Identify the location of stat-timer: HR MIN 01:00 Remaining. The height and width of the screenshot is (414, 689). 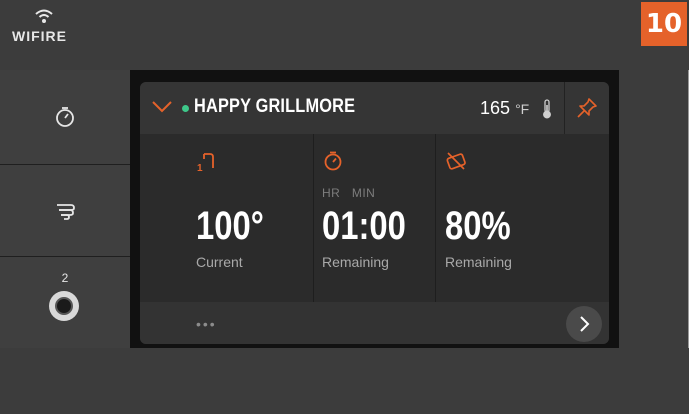
(382, 218).